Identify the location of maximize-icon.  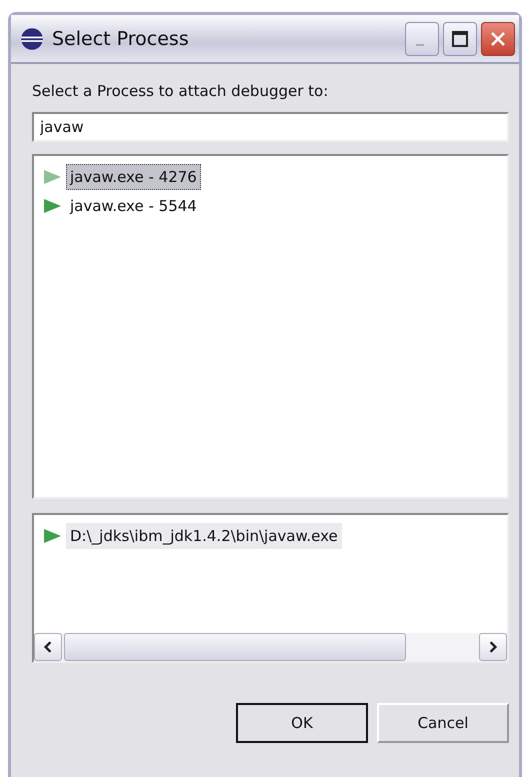
(460, 38).